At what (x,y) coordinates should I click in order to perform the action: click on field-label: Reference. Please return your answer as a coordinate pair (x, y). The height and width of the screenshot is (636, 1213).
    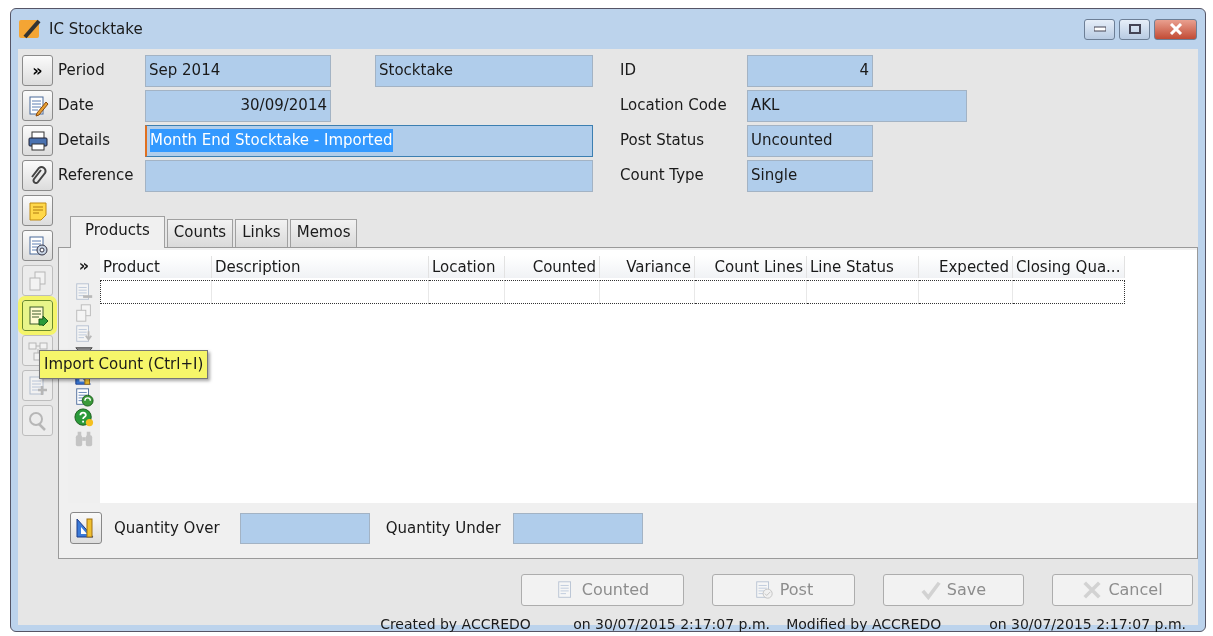
    Looking at the image, I should click on (96, 176).